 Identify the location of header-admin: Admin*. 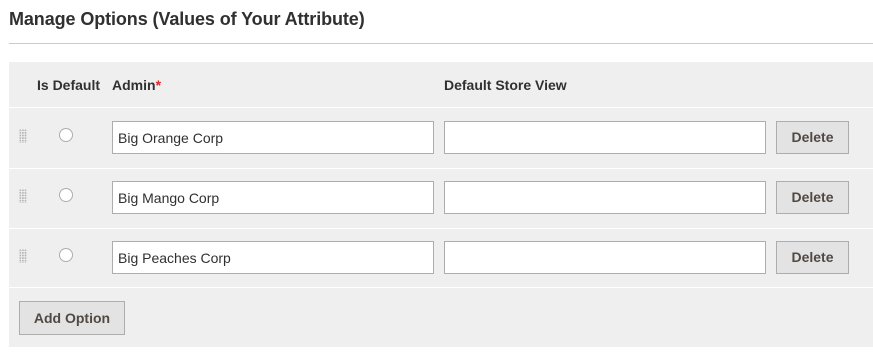
(136, 85).